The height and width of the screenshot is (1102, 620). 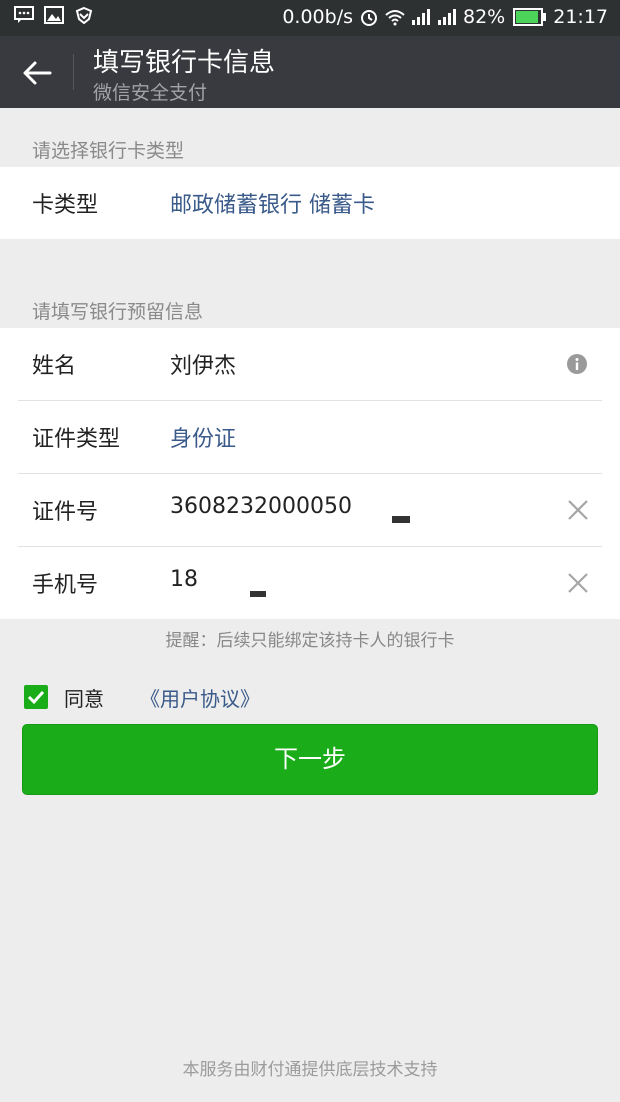 I want to click on back-arrow-icon, so click(x=37, y=73).